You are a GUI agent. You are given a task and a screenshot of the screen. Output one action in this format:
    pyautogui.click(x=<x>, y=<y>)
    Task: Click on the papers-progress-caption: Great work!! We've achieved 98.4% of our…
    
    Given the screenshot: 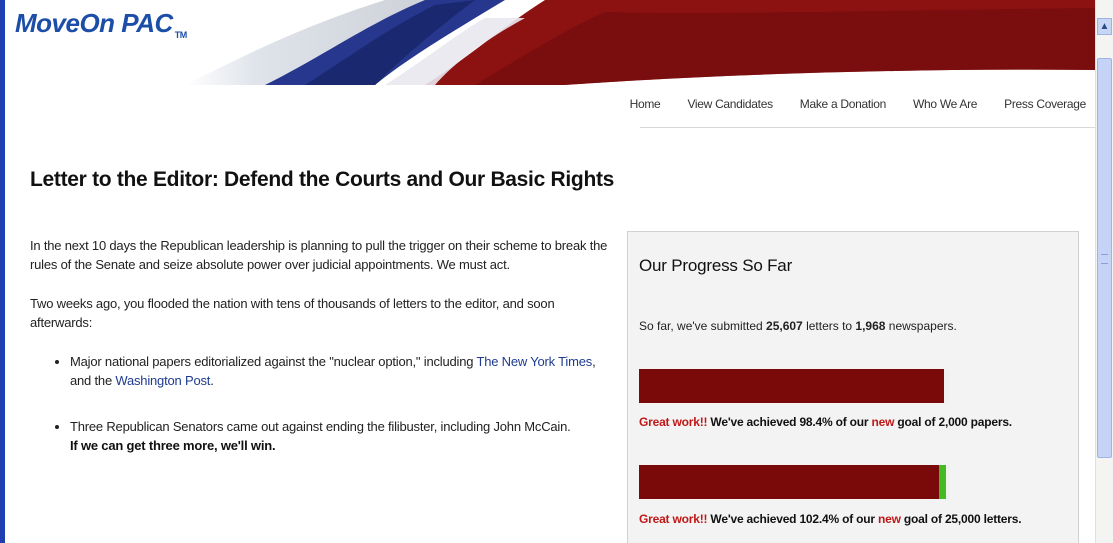 What is the action you would take?
    pyautogui.click(x=825, y=422)
    